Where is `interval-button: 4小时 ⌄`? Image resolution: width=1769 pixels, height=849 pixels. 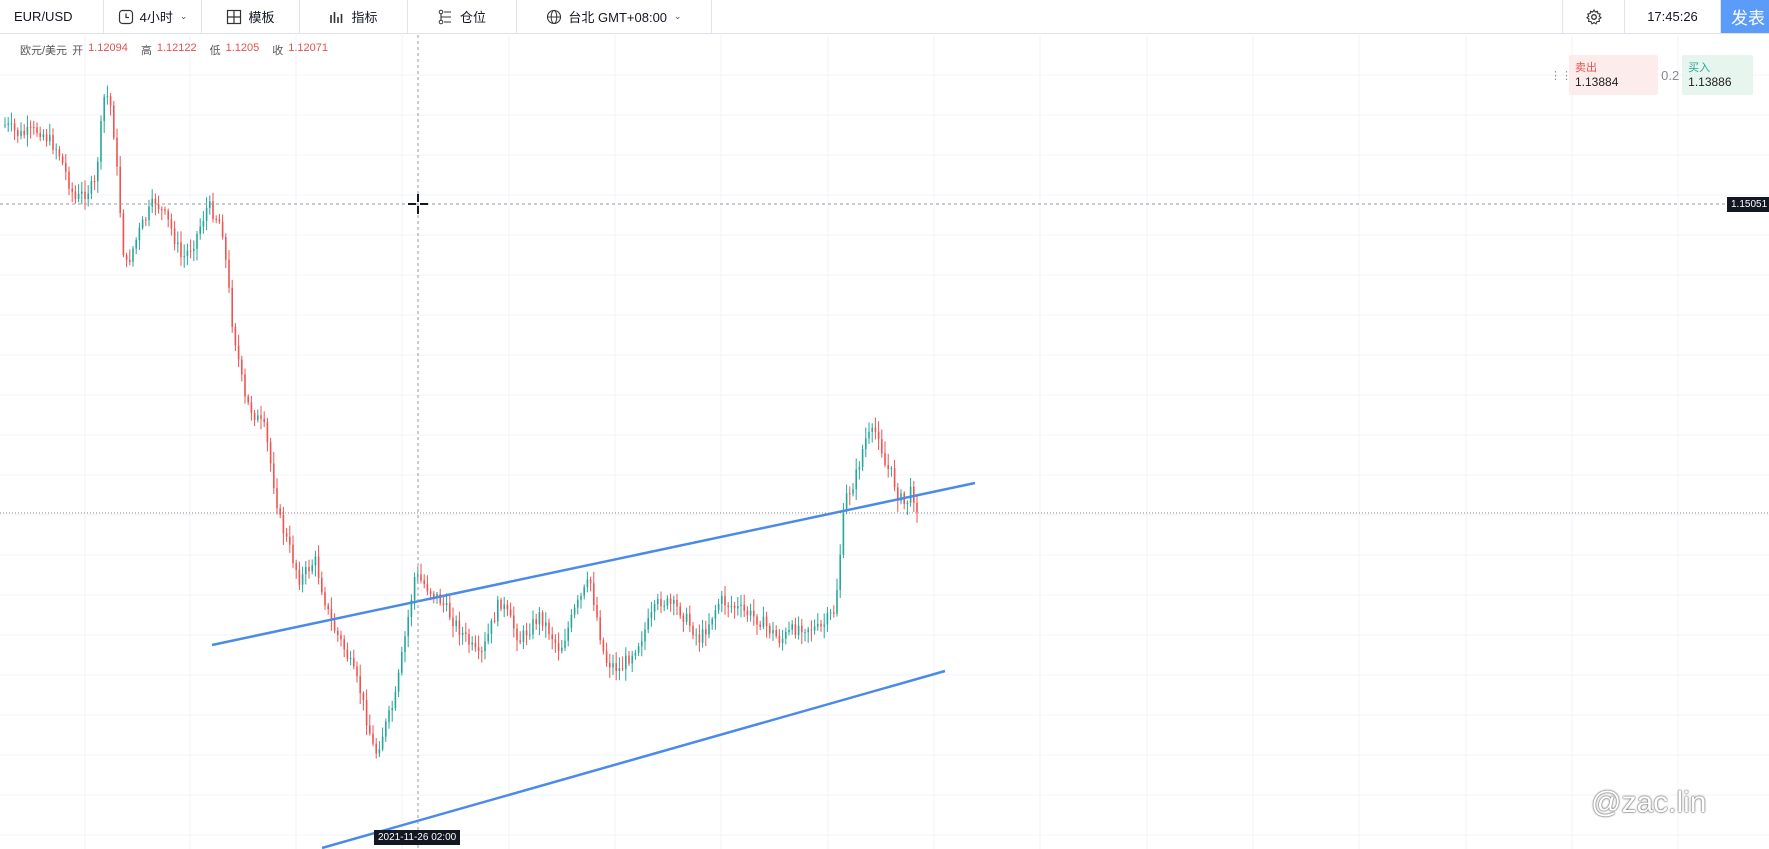
interval-button: 4小时 ⌄ is located at coordinates (153, 16).